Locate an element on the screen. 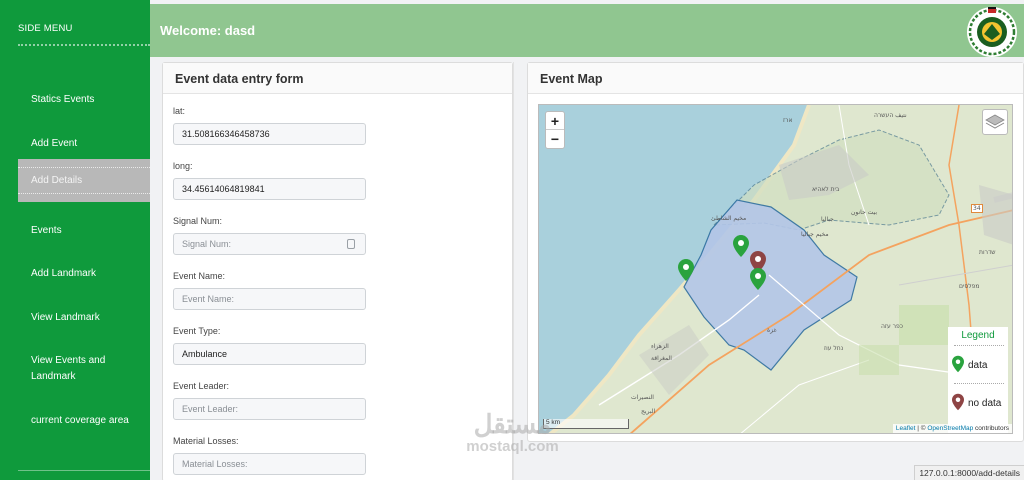 This screenshot has height=480, width=1024. welcome-text: Welcome: dasd is located at coordinates (208, 30).